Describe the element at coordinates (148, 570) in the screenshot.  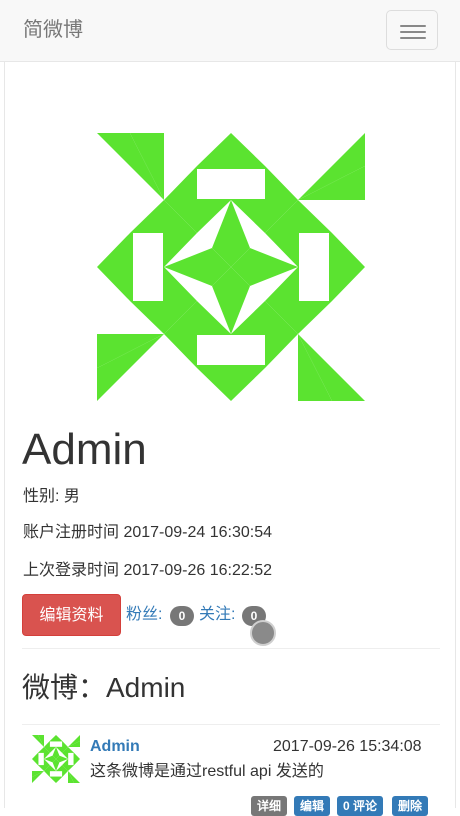
I see `profile-last-login: 上次登录时间 2017-09-26 16:22:52` at that location.